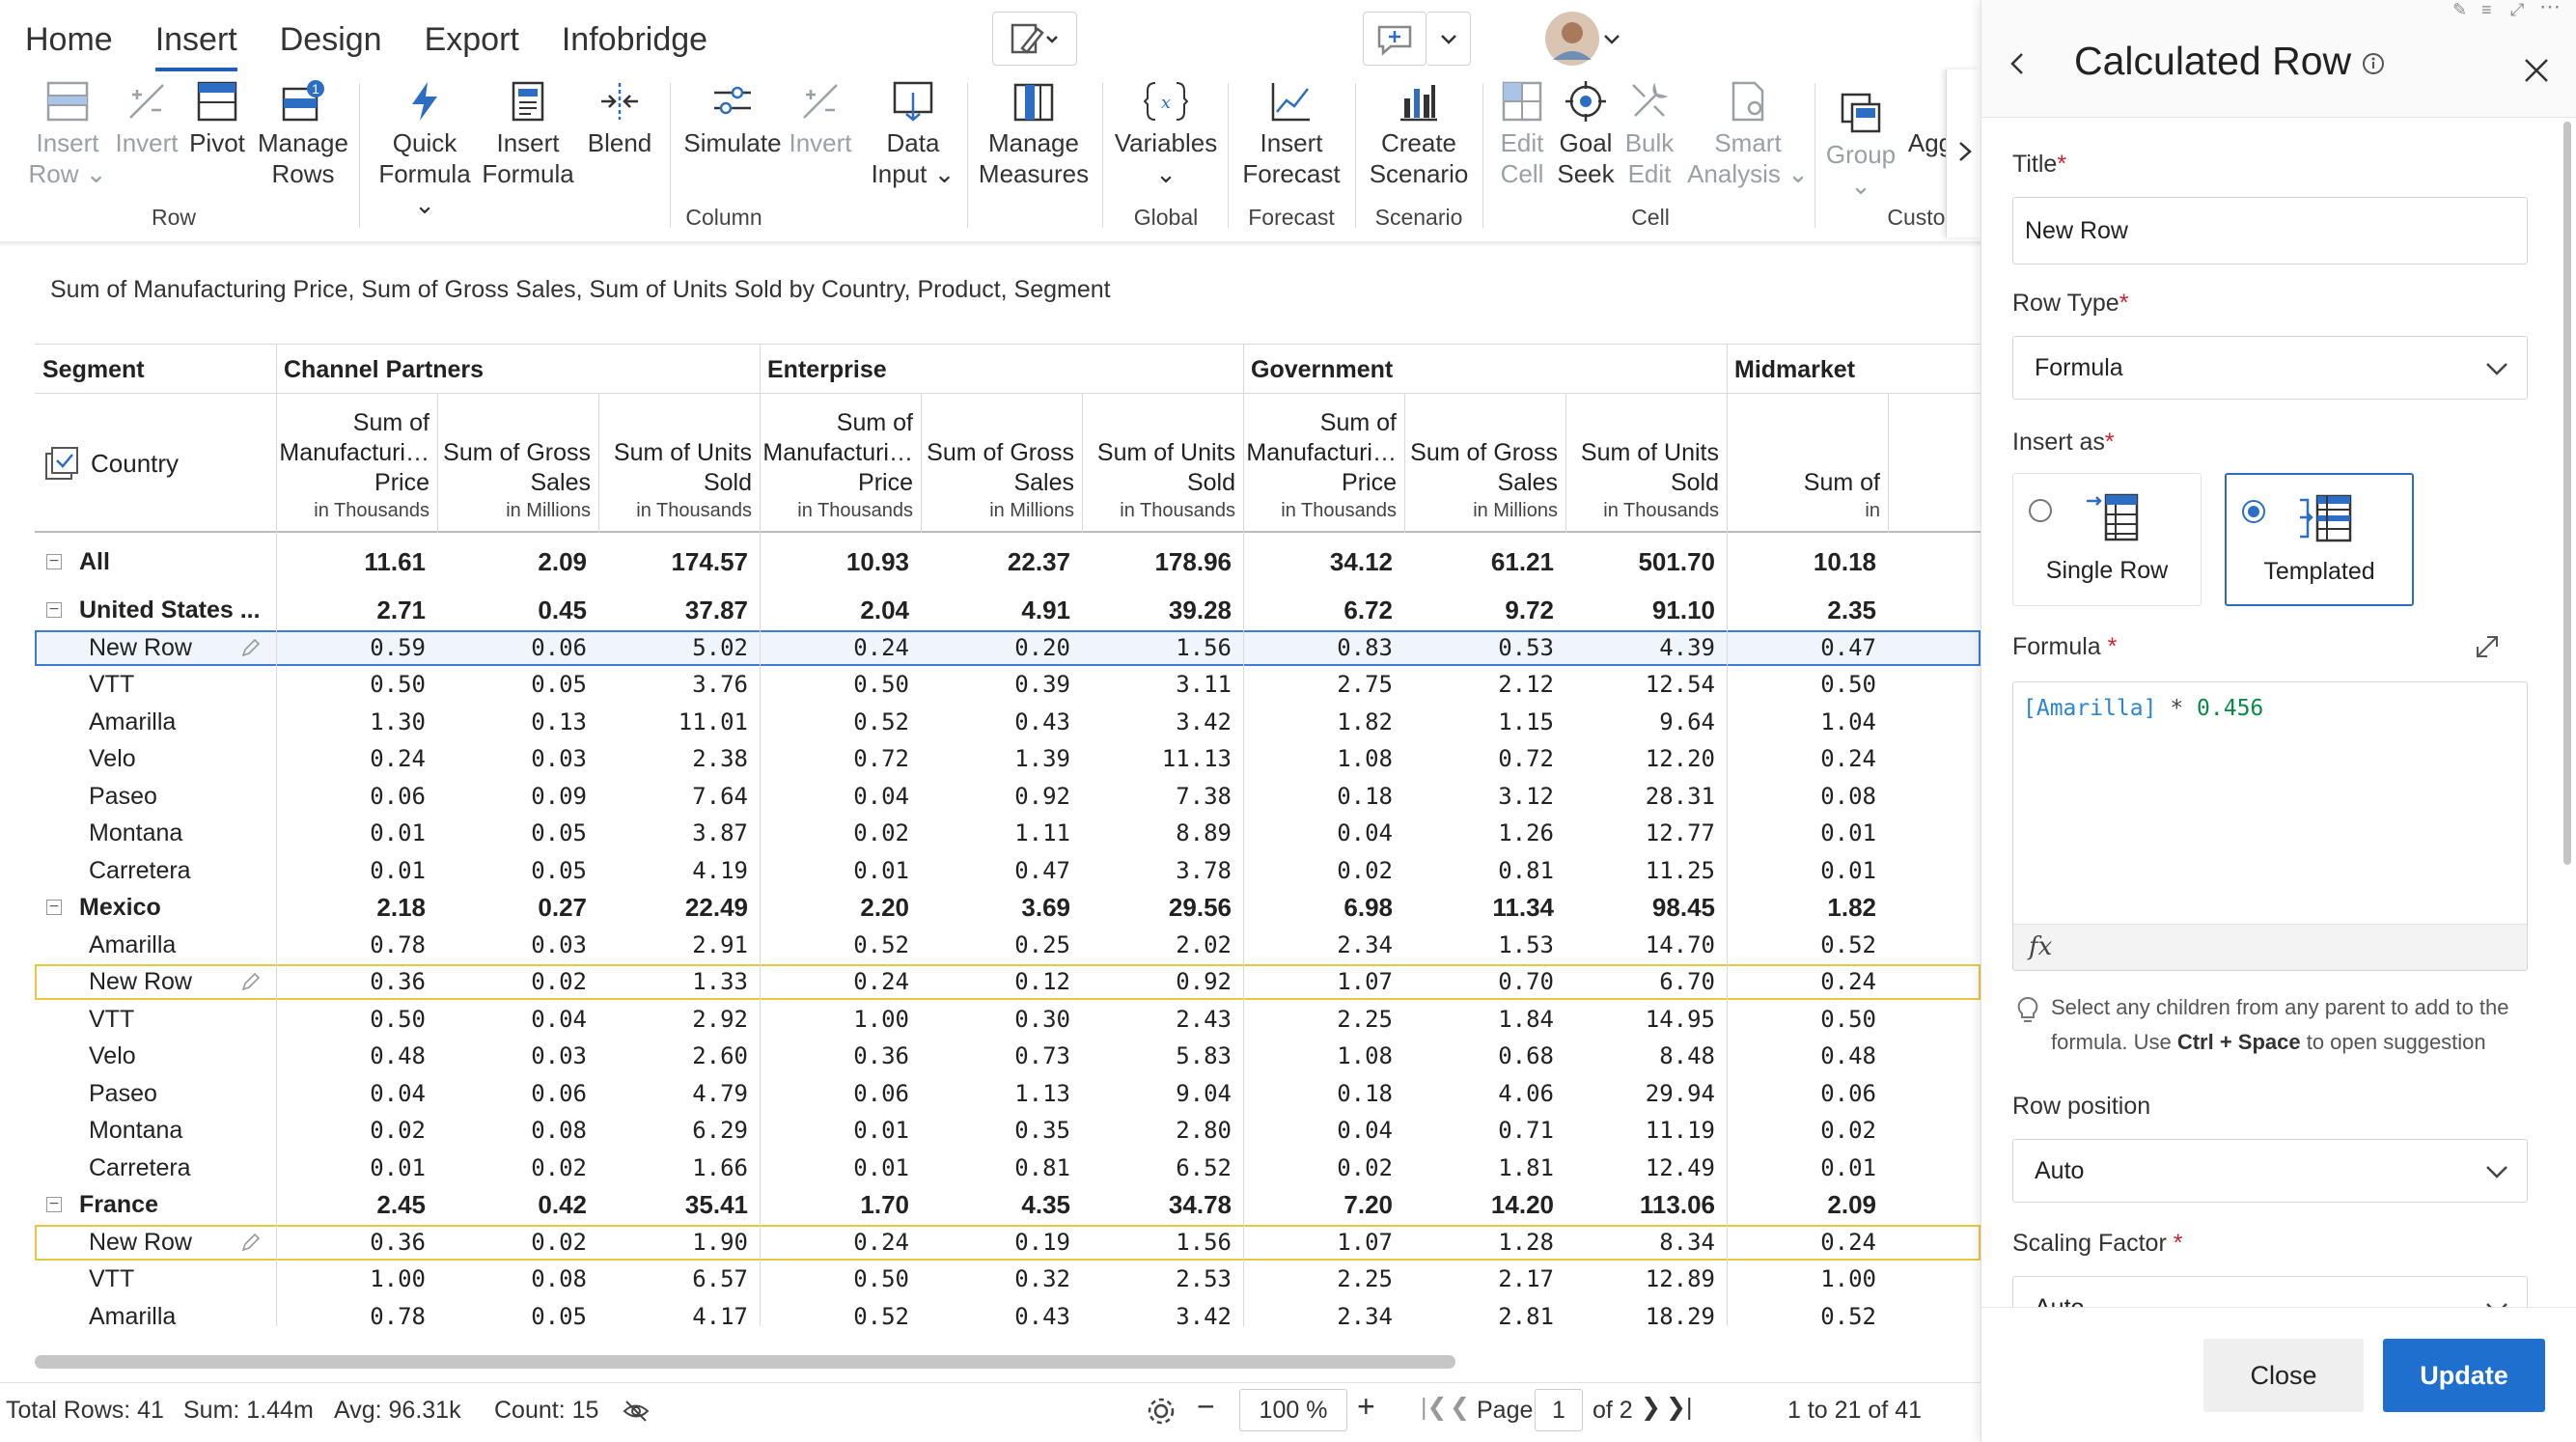 The width and height of the screenshot is (2576, 1442). What do you see at coordinates (1484, 1168) in the screenshot?
I see `cell-value: 1.81` at bounding box center [1484, 1168].